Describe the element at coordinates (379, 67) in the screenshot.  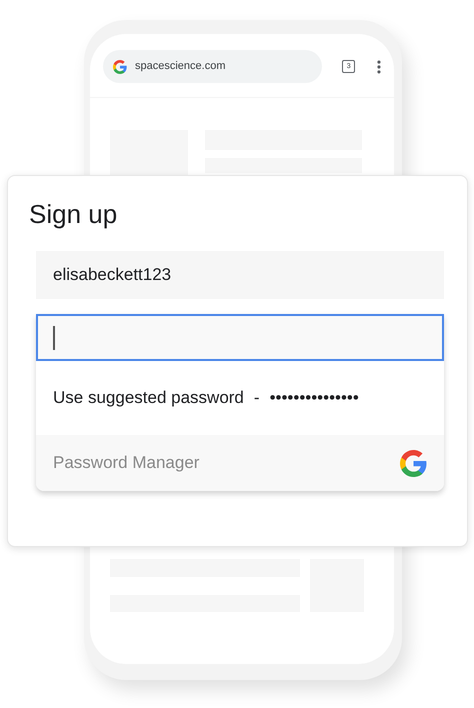
I see `menu-icon` at that location.